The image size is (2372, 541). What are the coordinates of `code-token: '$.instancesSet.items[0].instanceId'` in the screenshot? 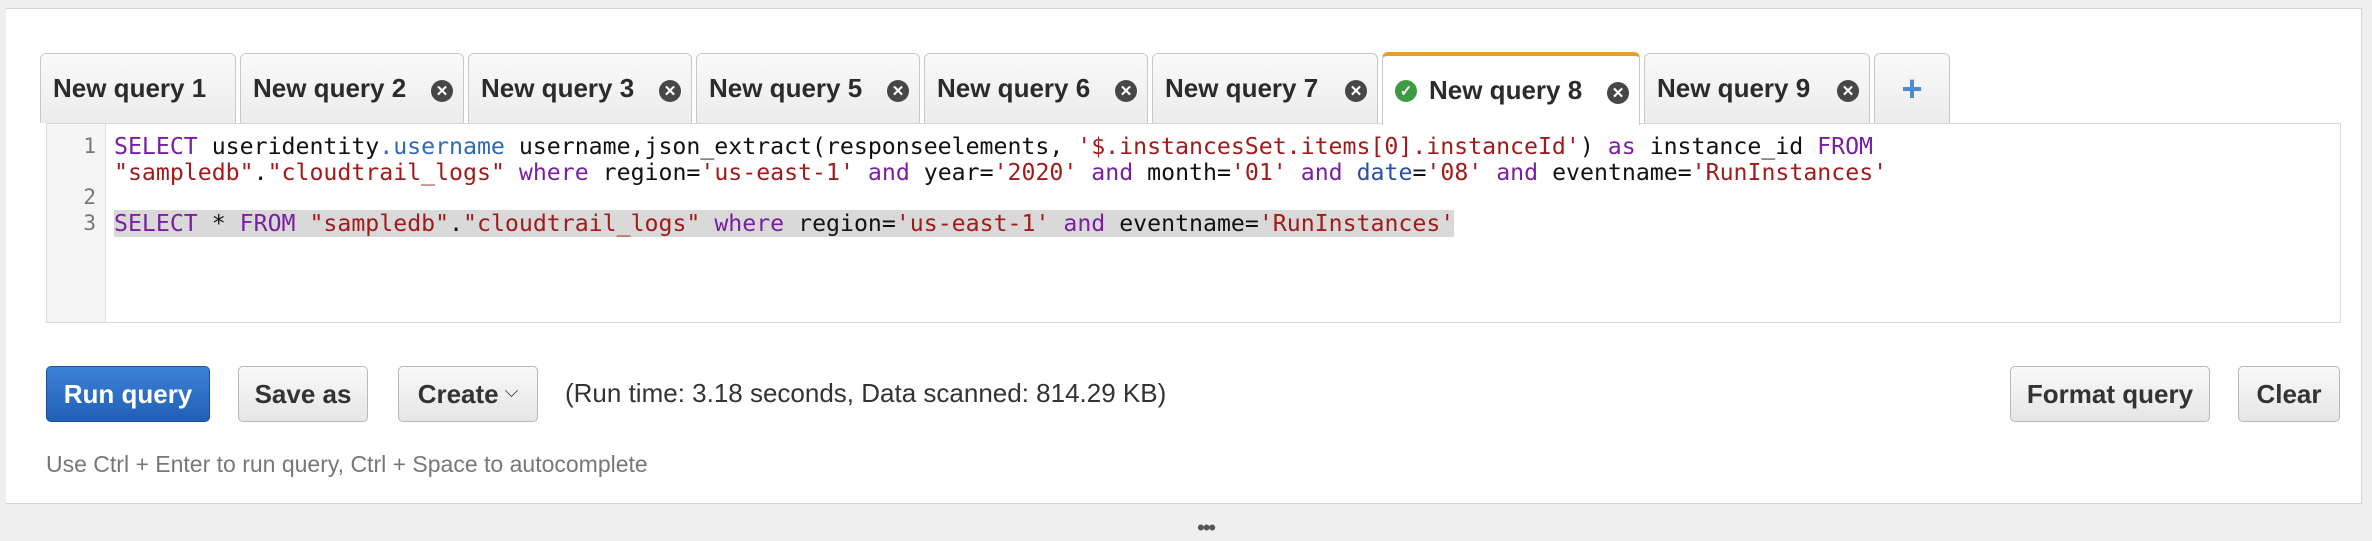 It's located at (1328, 146).